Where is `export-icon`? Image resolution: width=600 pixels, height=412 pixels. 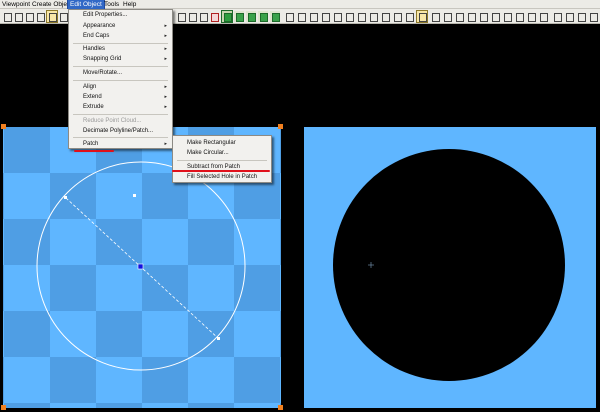
export-icon is located at coordinates (569, 16).